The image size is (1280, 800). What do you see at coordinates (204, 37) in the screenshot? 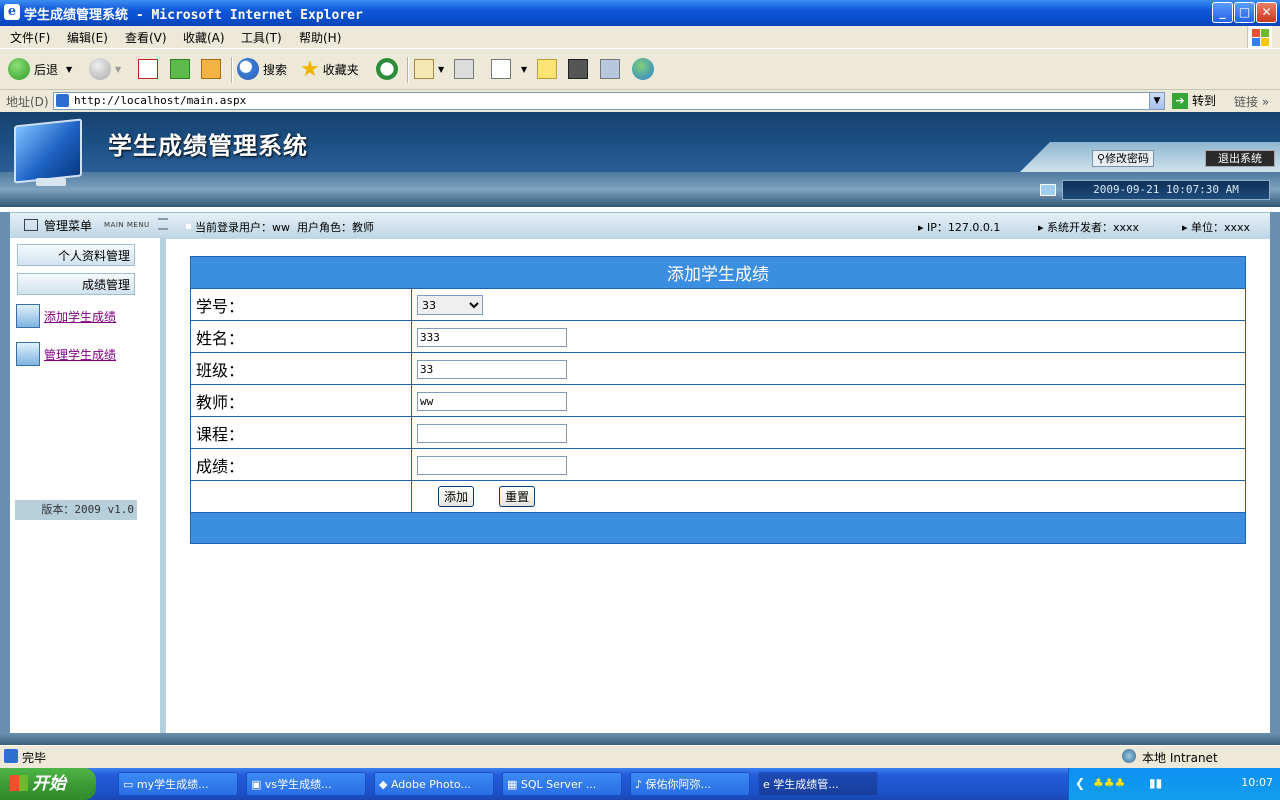
I see `menu-favorites: 收藏(A)` at bounding box center [204, 37].